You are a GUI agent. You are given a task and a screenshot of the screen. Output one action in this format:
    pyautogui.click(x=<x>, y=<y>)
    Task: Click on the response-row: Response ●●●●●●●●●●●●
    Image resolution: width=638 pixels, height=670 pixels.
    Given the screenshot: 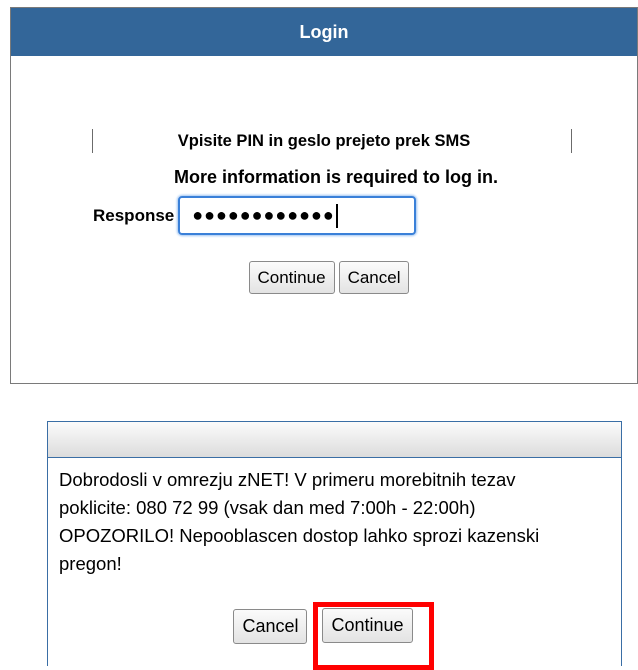 What is the action you would take?
    pyautogui.click(x=255, y=215)
    